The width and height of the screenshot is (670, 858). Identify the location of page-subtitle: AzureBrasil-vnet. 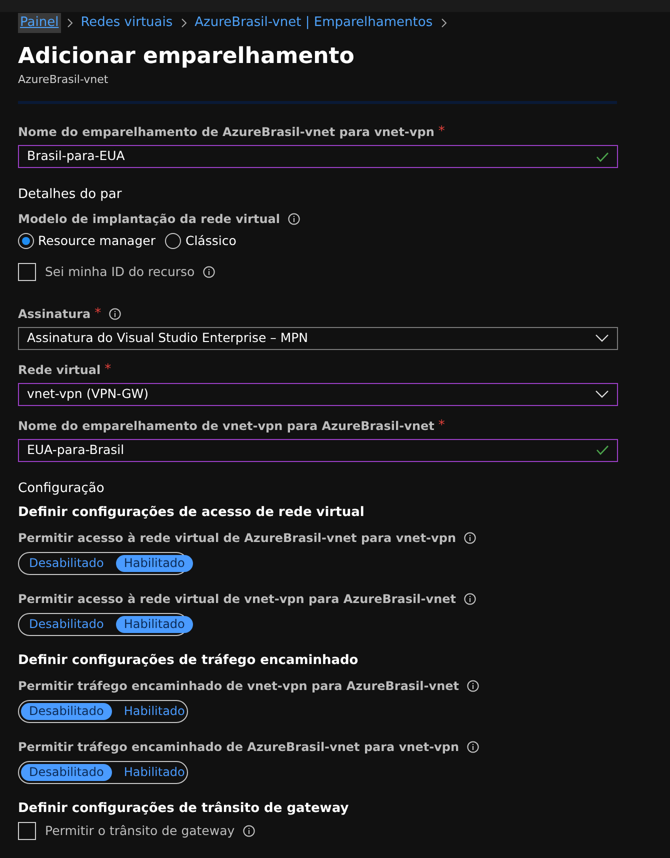
(64, 80).